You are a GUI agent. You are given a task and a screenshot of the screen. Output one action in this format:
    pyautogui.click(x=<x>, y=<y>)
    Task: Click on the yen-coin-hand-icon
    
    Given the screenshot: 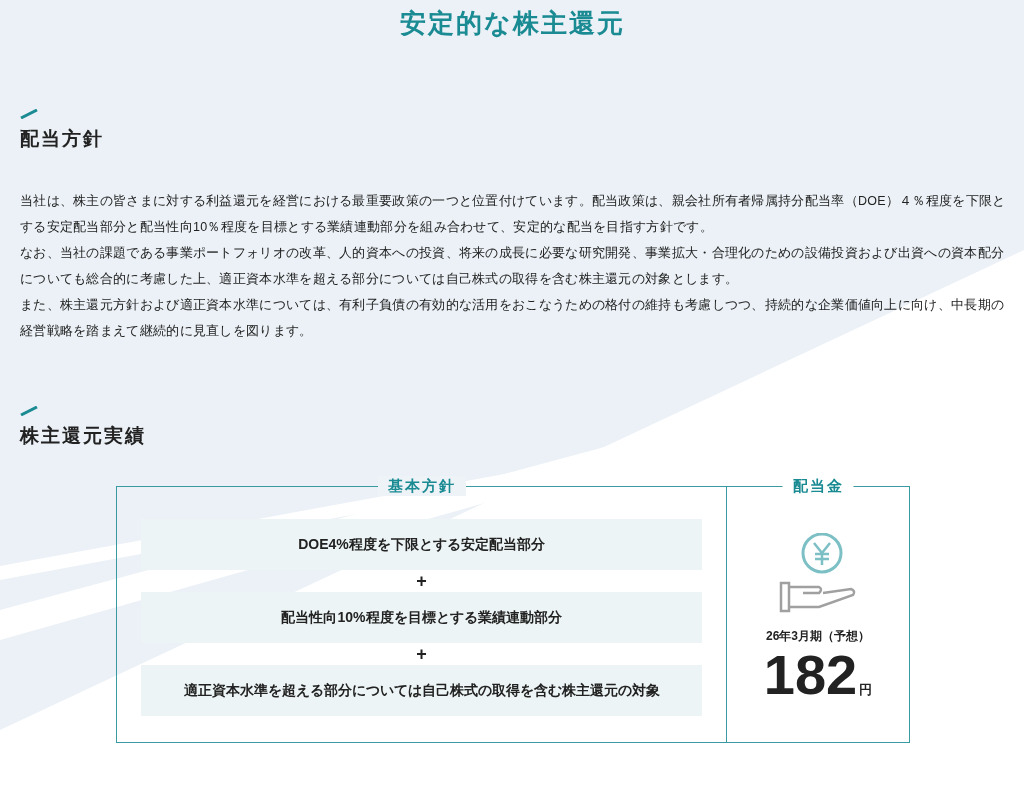 What is the action you would take?
    pyautogui.click(x=818, y=573)
    